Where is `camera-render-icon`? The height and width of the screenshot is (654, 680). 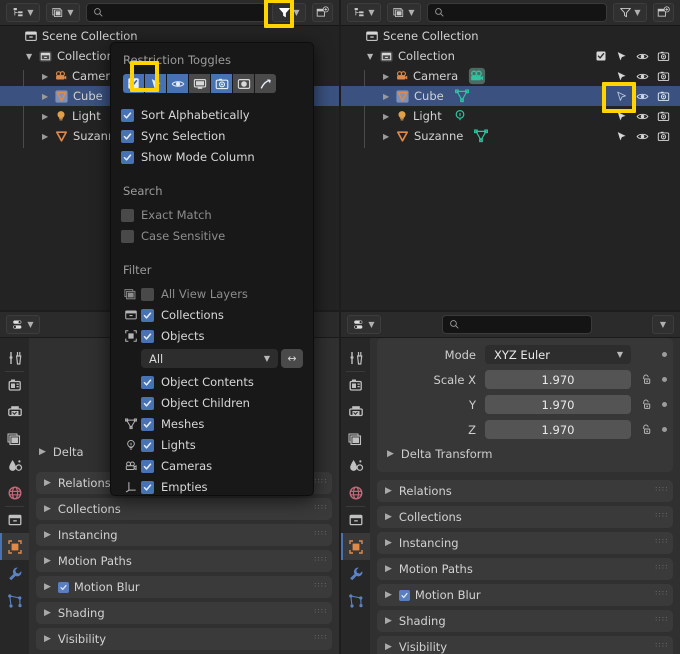 camera-render-icon is located at coordinates (663, 116).